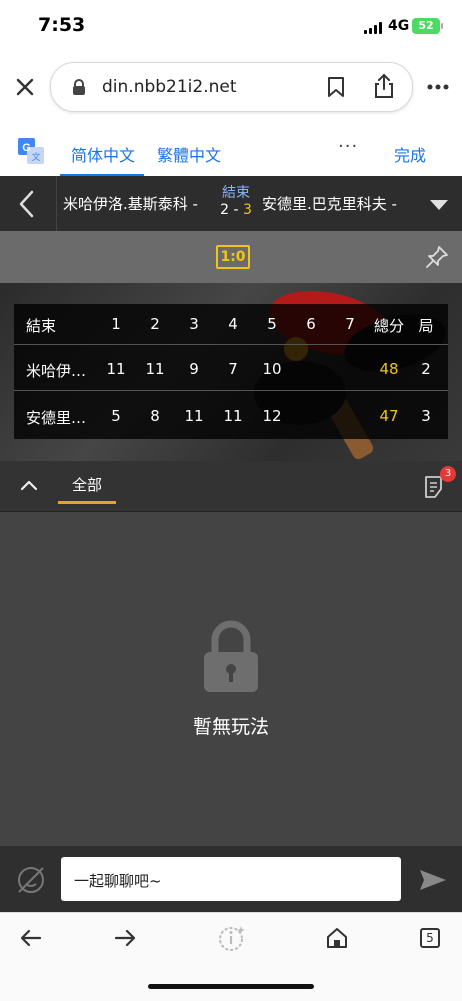  What do you see at coordinates (426, 416) in the screenshot?
I see `player2-games: 3` at bounding box center [426, 416].